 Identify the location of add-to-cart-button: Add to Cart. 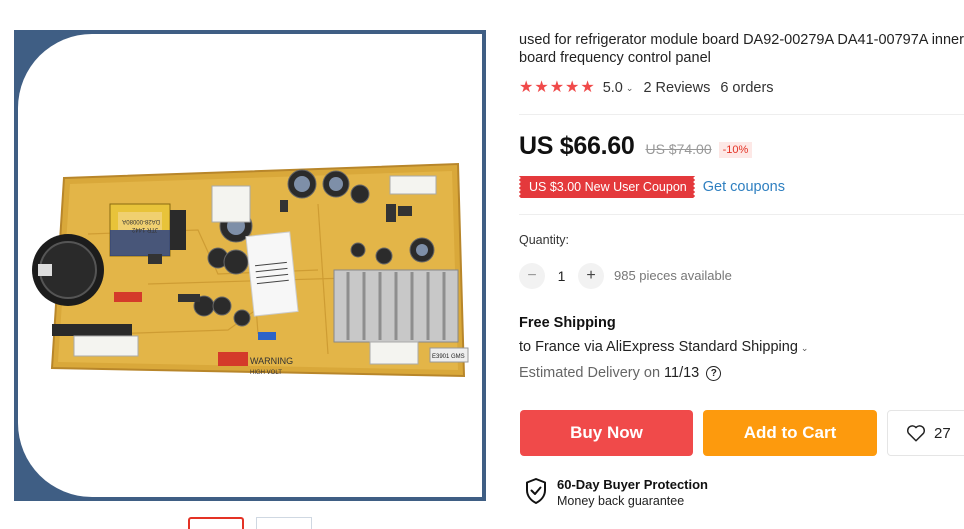
(790, 433).